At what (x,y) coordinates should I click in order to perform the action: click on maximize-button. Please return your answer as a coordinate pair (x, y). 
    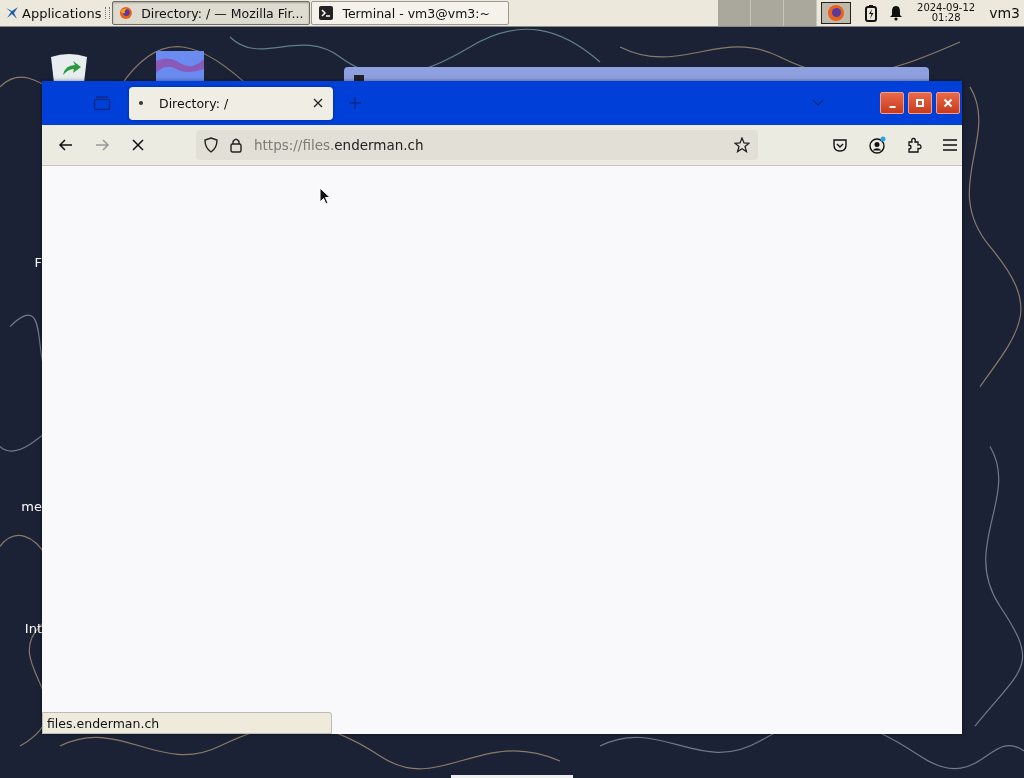
    Looking at the image, I should click on (920, 103).